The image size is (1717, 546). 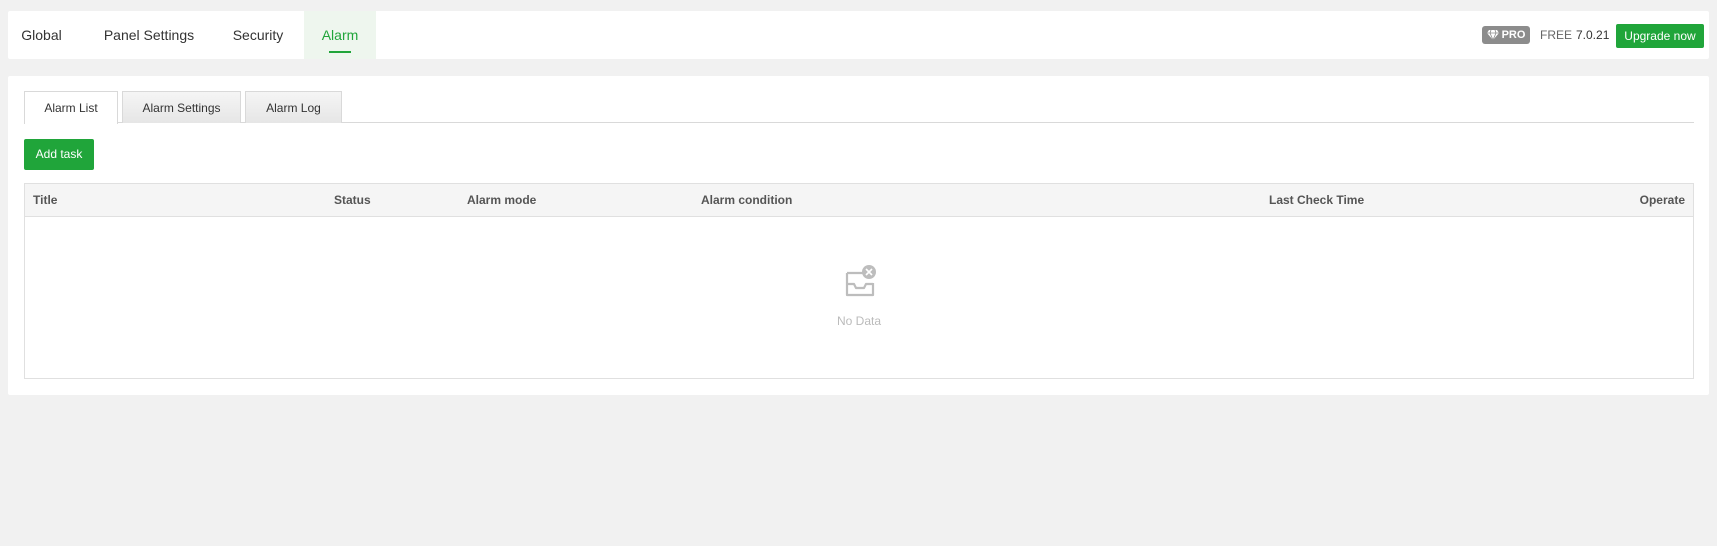 What do you see at coordinates (859, 321) in the screenshot?
I see `no-data-text: No Data` at bounding box center [859, 321].